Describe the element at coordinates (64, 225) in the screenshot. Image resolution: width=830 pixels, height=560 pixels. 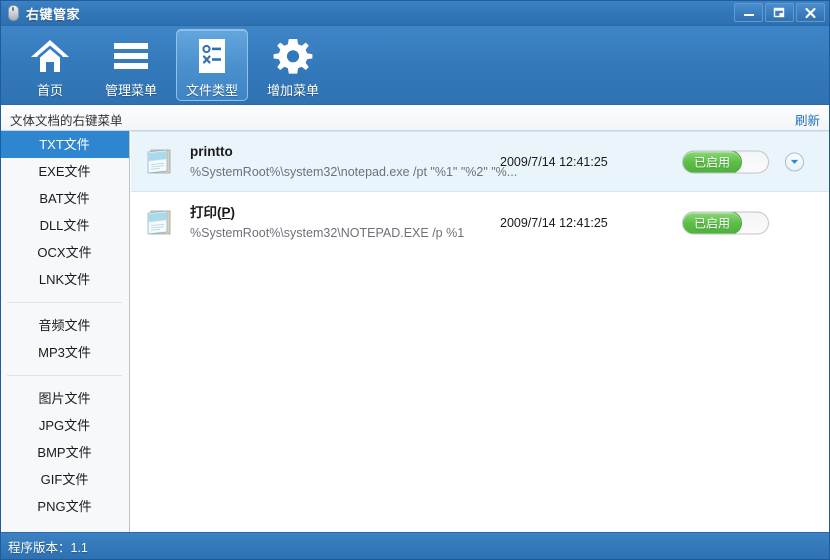
I see `sidebar-item-DLL文件: DLL文件` at that location.